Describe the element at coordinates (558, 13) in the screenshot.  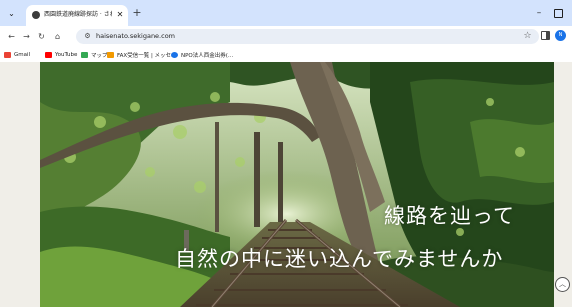
I see `maximize-icon` at that location.